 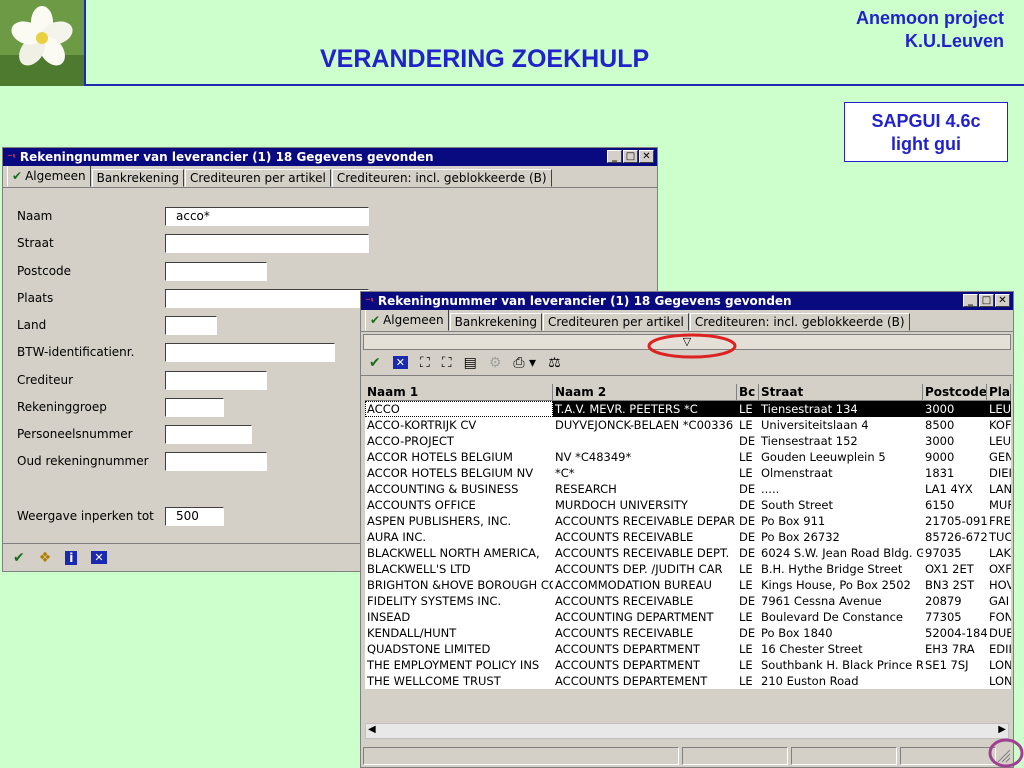 I want to click on resize-grip-highlight-ellipse, so click(x=1006, y=753).